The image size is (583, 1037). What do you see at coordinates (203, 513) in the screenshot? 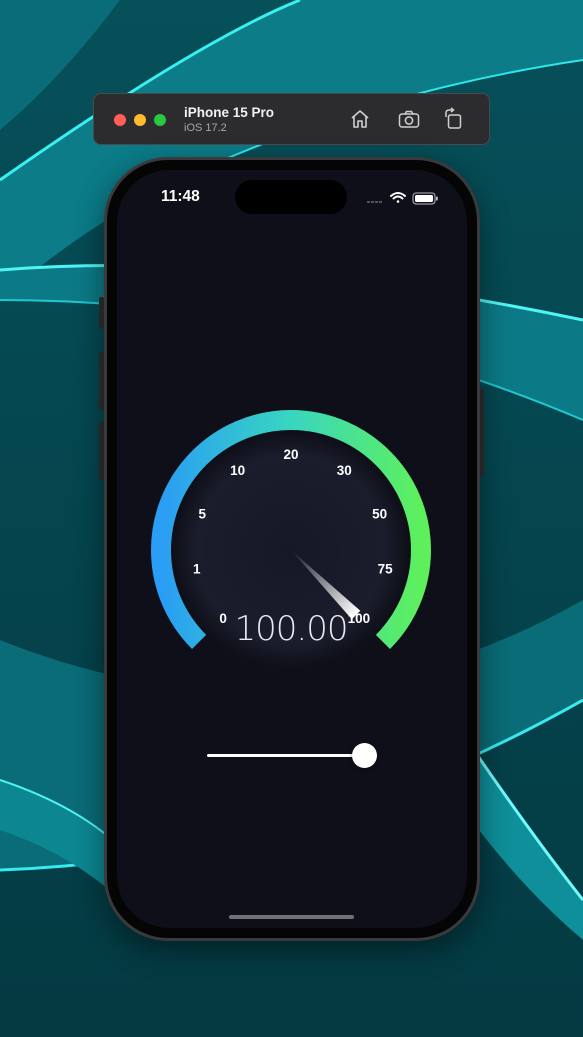
I see `tick-label: 5` at bounding box center [203, 513].